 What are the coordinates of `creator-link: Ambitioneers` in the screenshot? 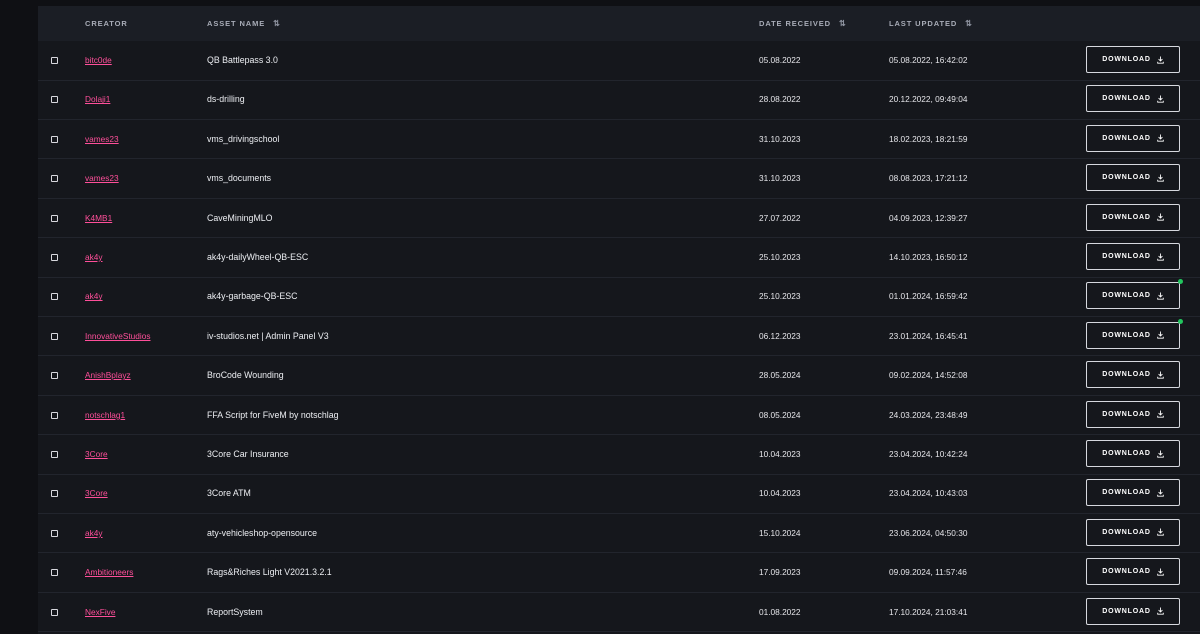 It's located at (109, 572).